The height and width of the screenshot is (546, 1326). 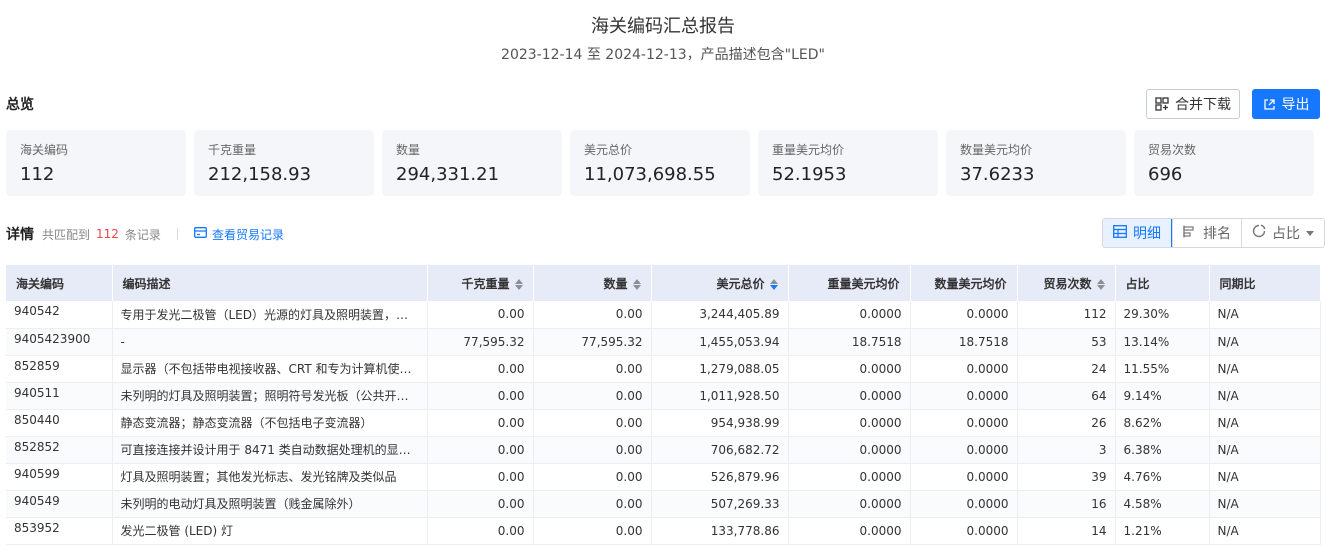 What do you see at coordinates (480, 342) in the screenshot?
I see `cell-weight: 77,595.32` at bounding box center [480, 342].